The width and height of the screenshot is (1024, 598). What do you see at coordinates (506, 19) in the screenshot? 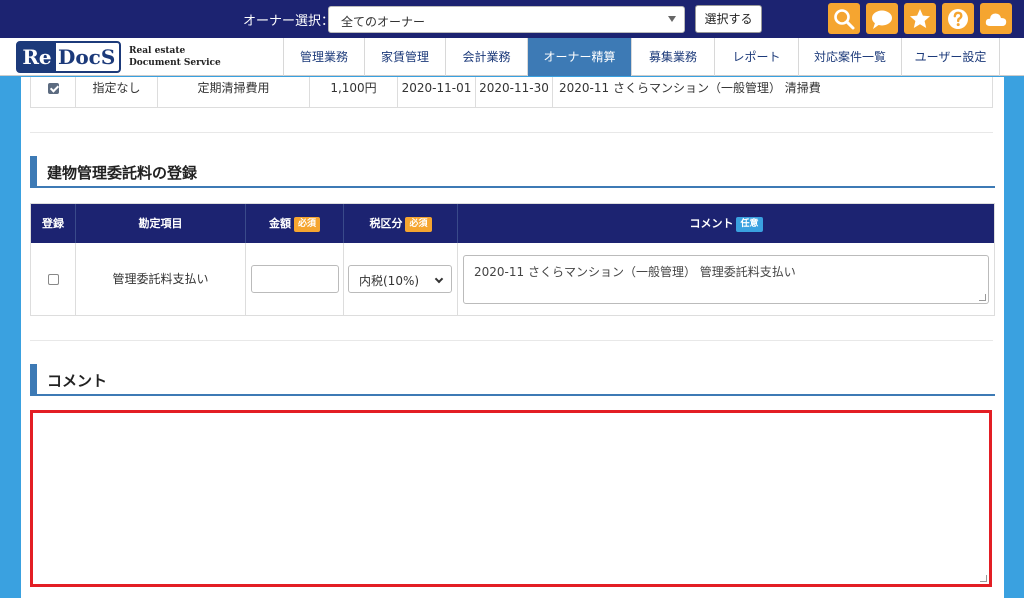
I see `owner-select: 全てのオーナー` at bounding box center [506, 19].